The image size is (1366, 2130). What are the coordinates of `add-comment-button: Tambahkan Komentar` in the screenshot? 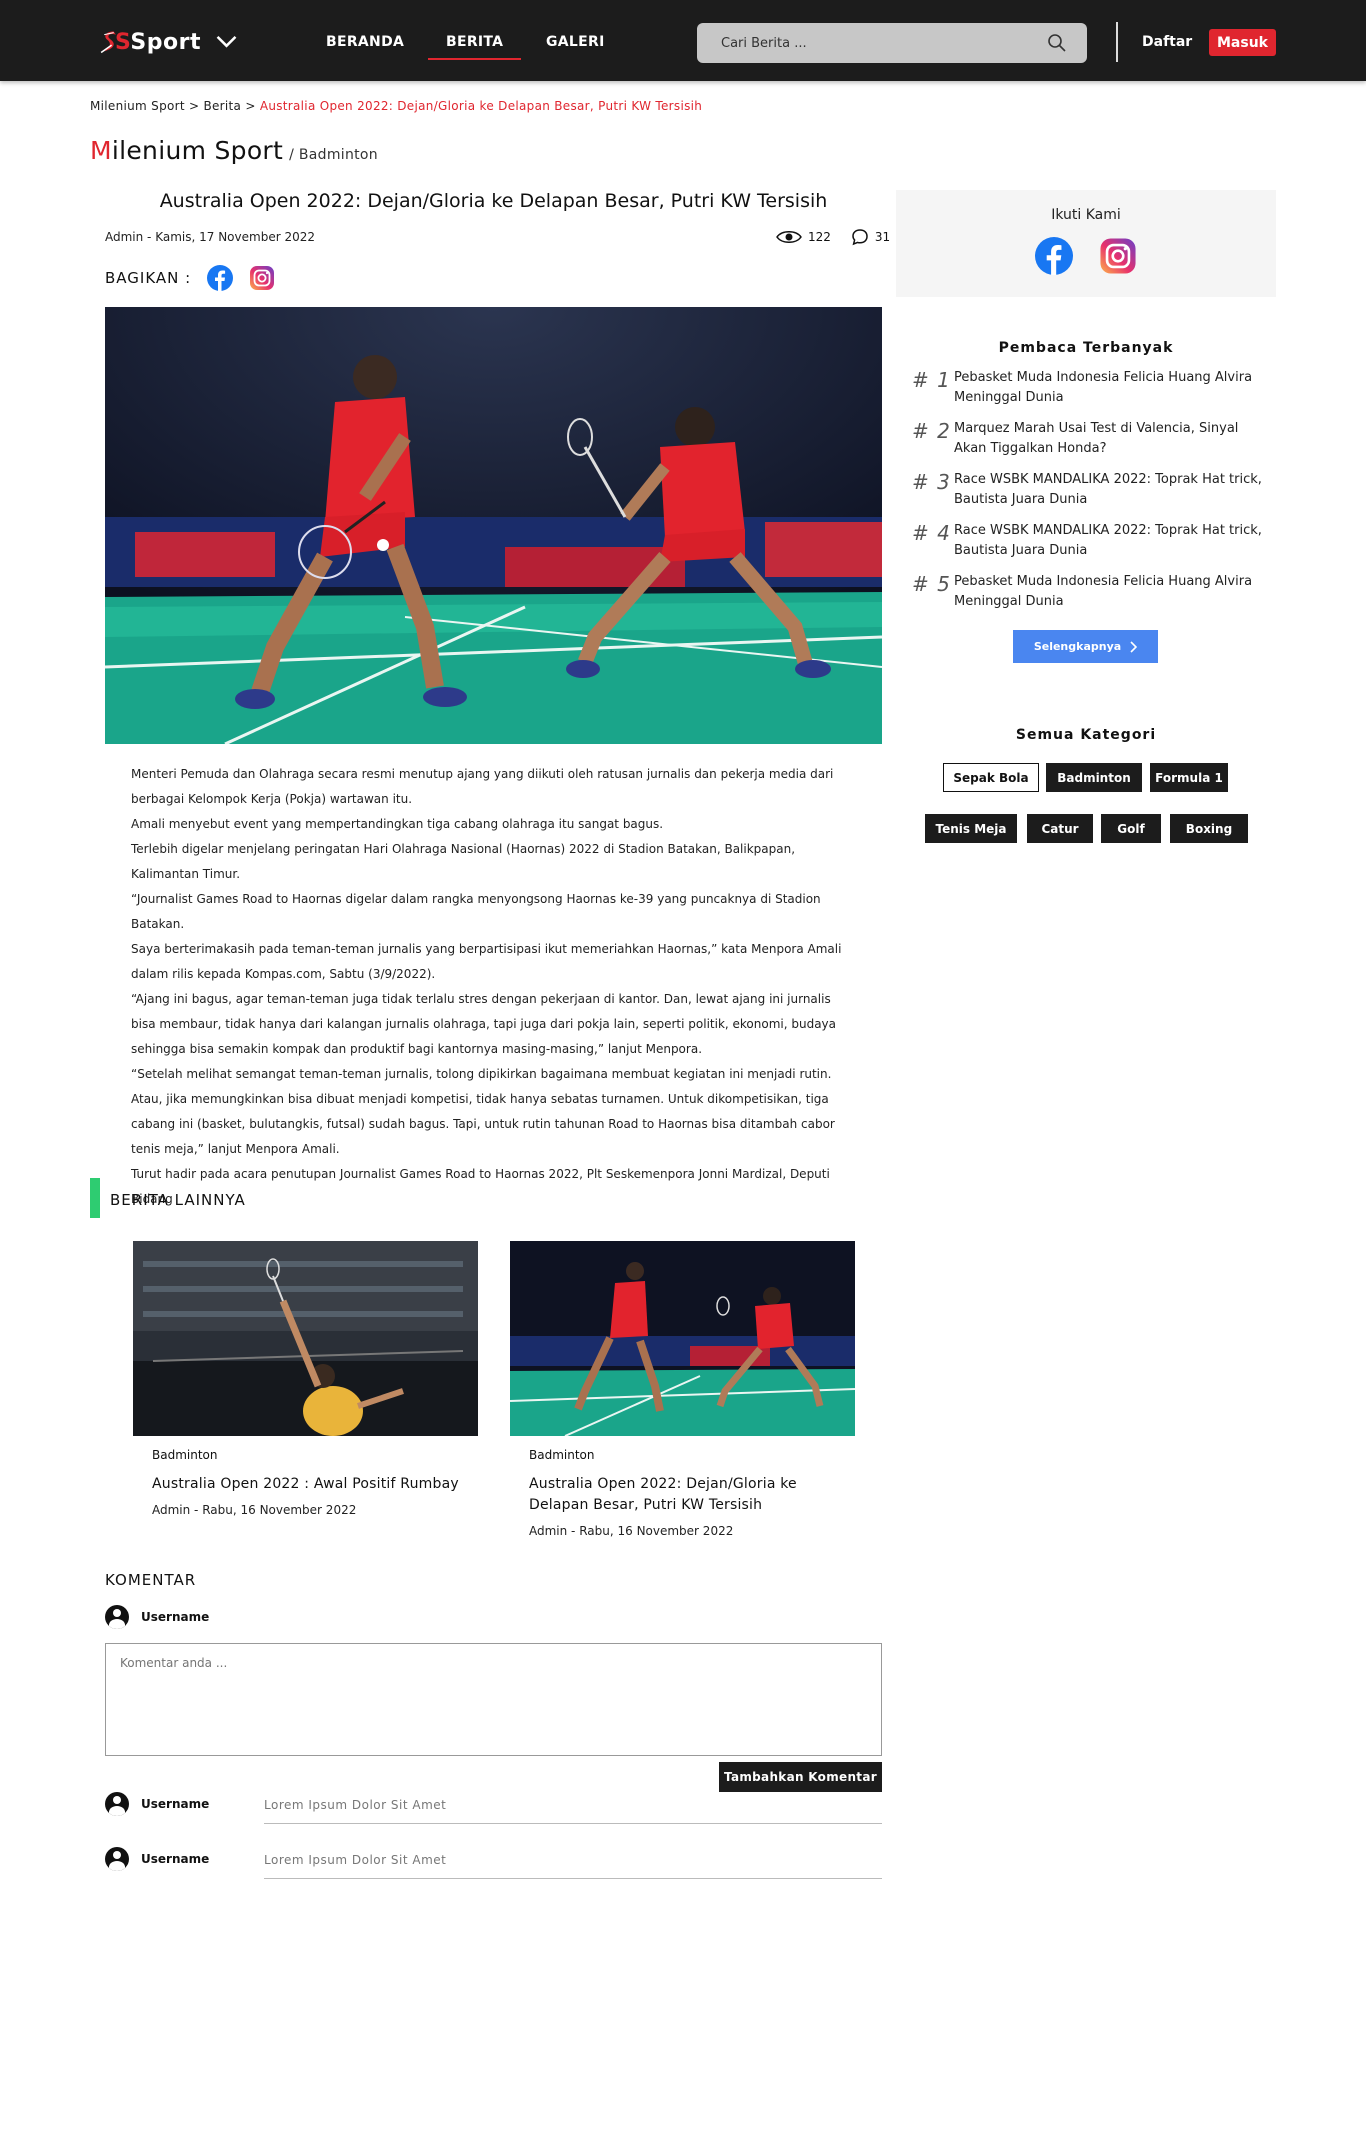 It's located at (800, 1777).